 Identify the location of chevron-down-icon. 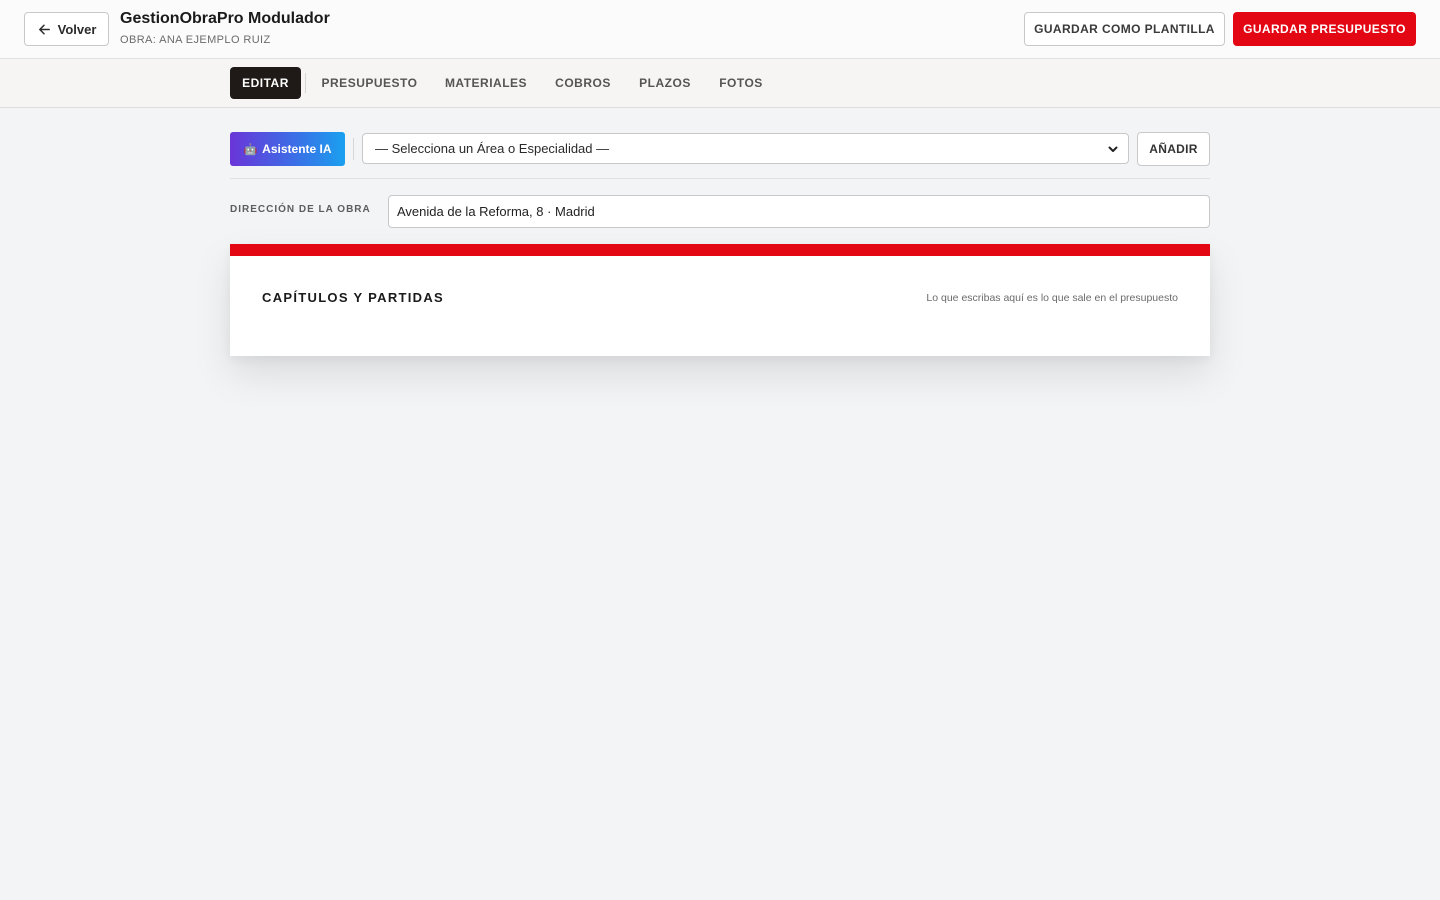
(1113, 149).